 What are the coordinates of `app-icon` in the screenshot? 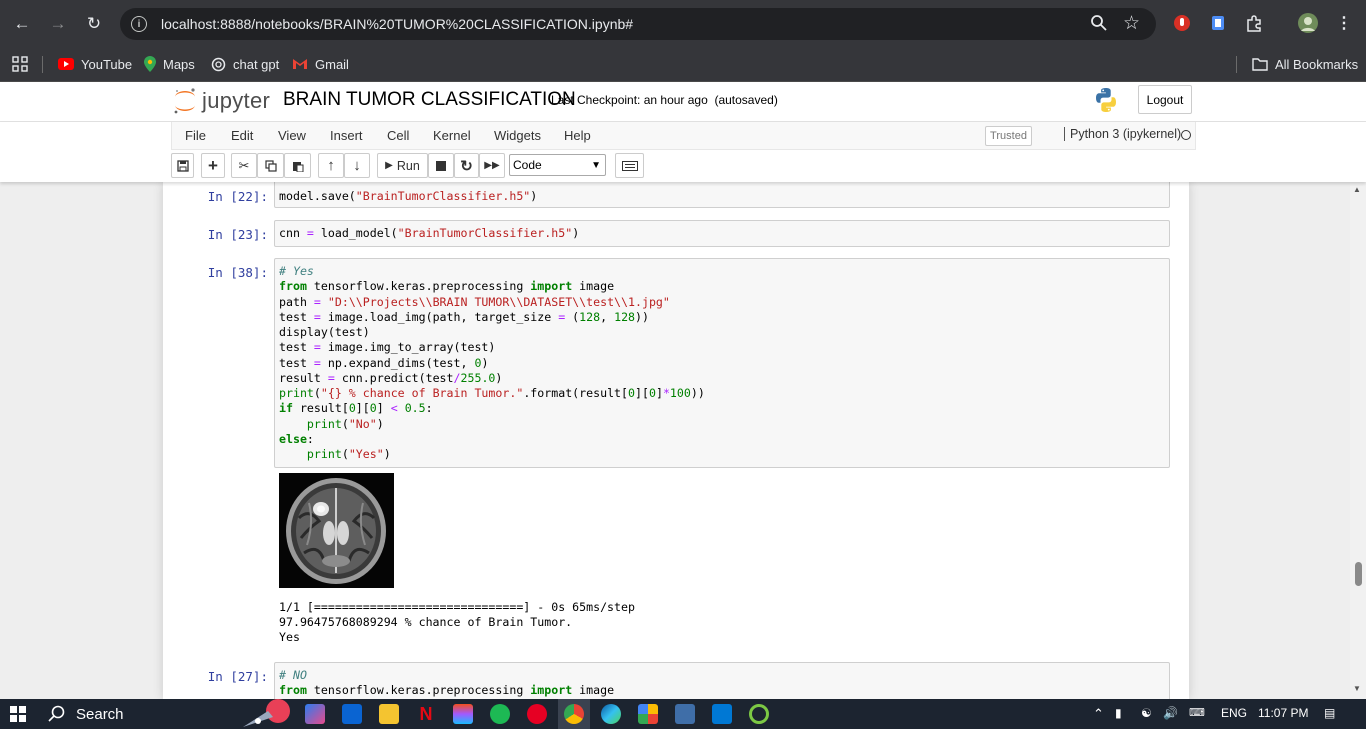 It's located at (685, 714).